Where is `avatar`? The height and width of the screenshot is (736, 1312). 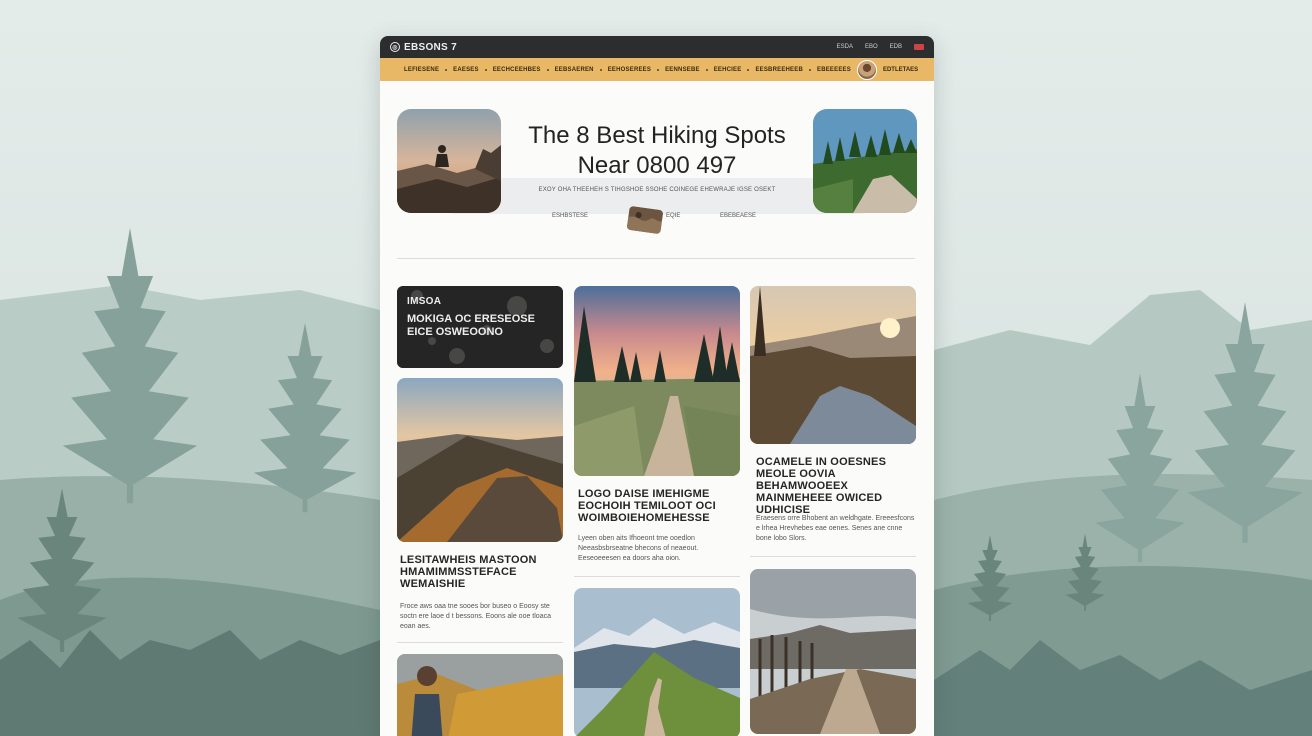
avatar is located at coordinates (866, 69).